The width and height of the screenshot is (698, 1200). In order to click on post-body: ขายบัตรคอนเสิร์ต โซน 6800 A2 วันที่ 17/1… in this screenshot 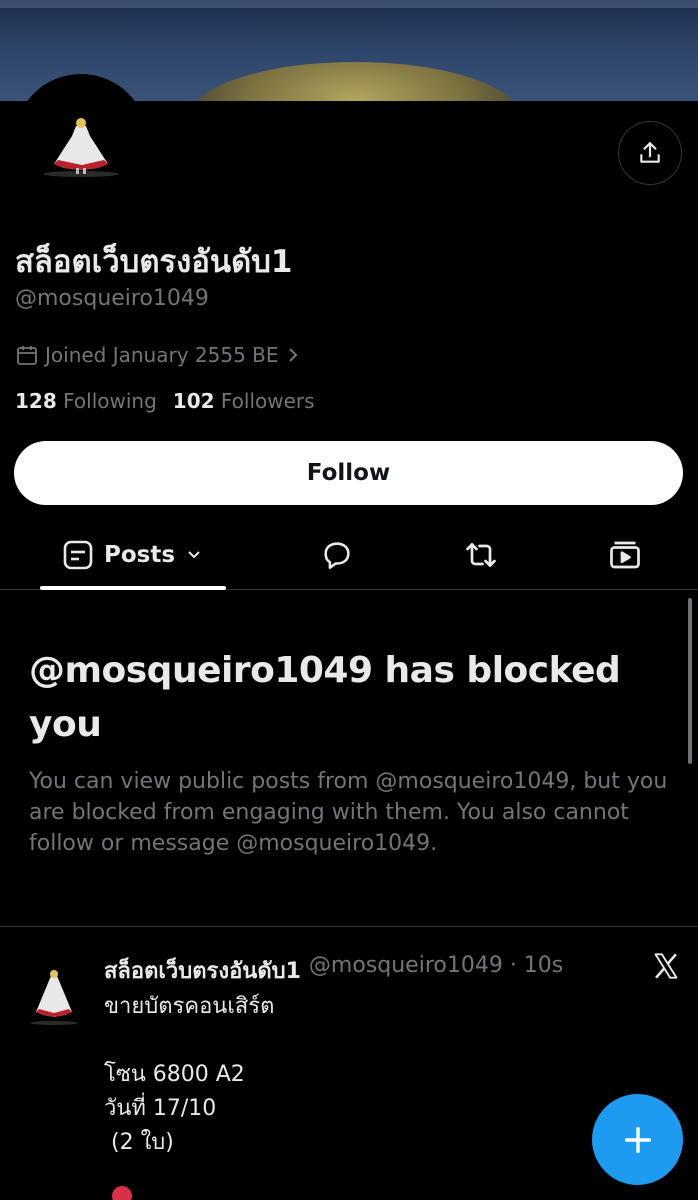, I will do `click(189, 1074)`.